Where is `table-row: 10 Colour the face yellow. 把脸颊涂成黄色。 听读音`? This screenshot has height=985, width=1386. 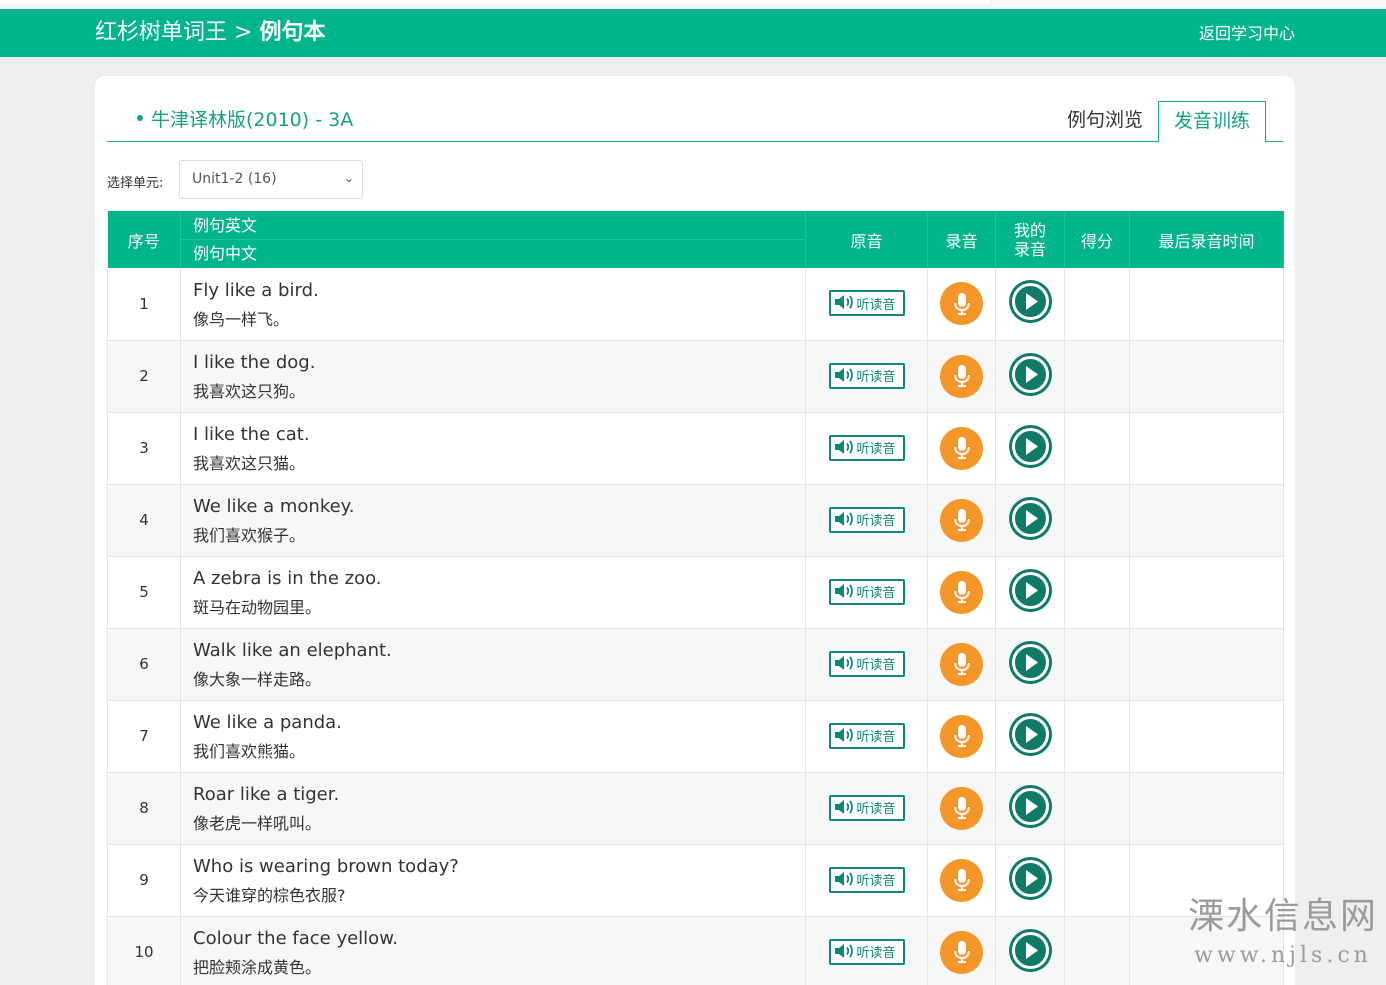
table-row: 10 Colour the face yellow. 把脸颊涂成黄色。 听读音 is located at coordinates (695, 950).